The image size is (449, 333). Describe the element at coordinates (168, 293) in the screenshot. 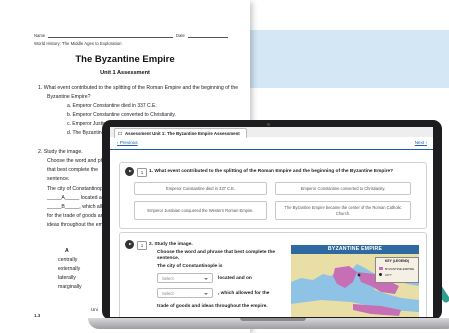

I see `dropdown-b-placeholder: Select` at that location.